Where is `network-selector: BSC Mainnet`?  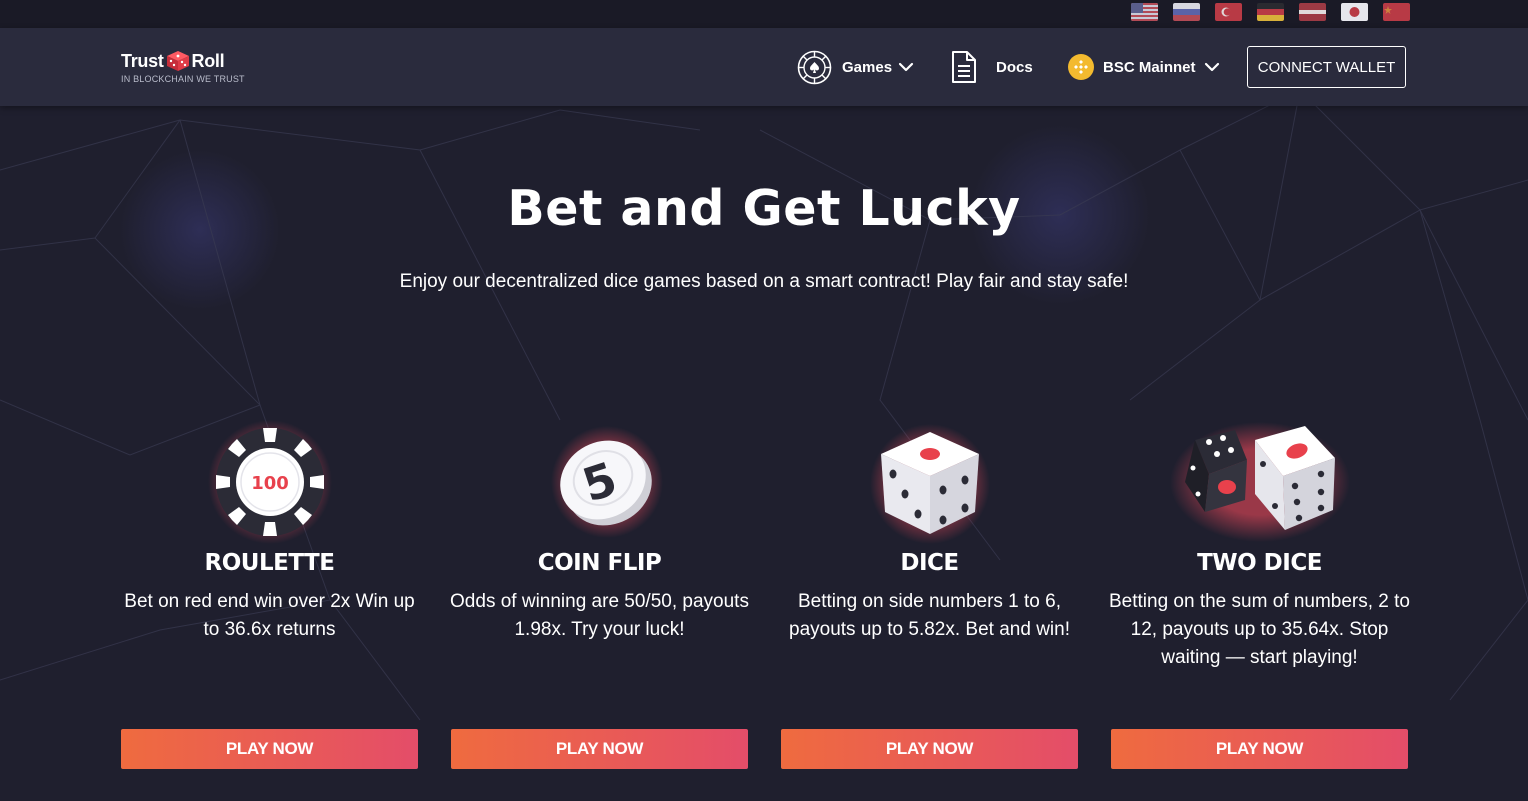 network-selector: BSC Mainnet is located at coordinates (1144, 67).